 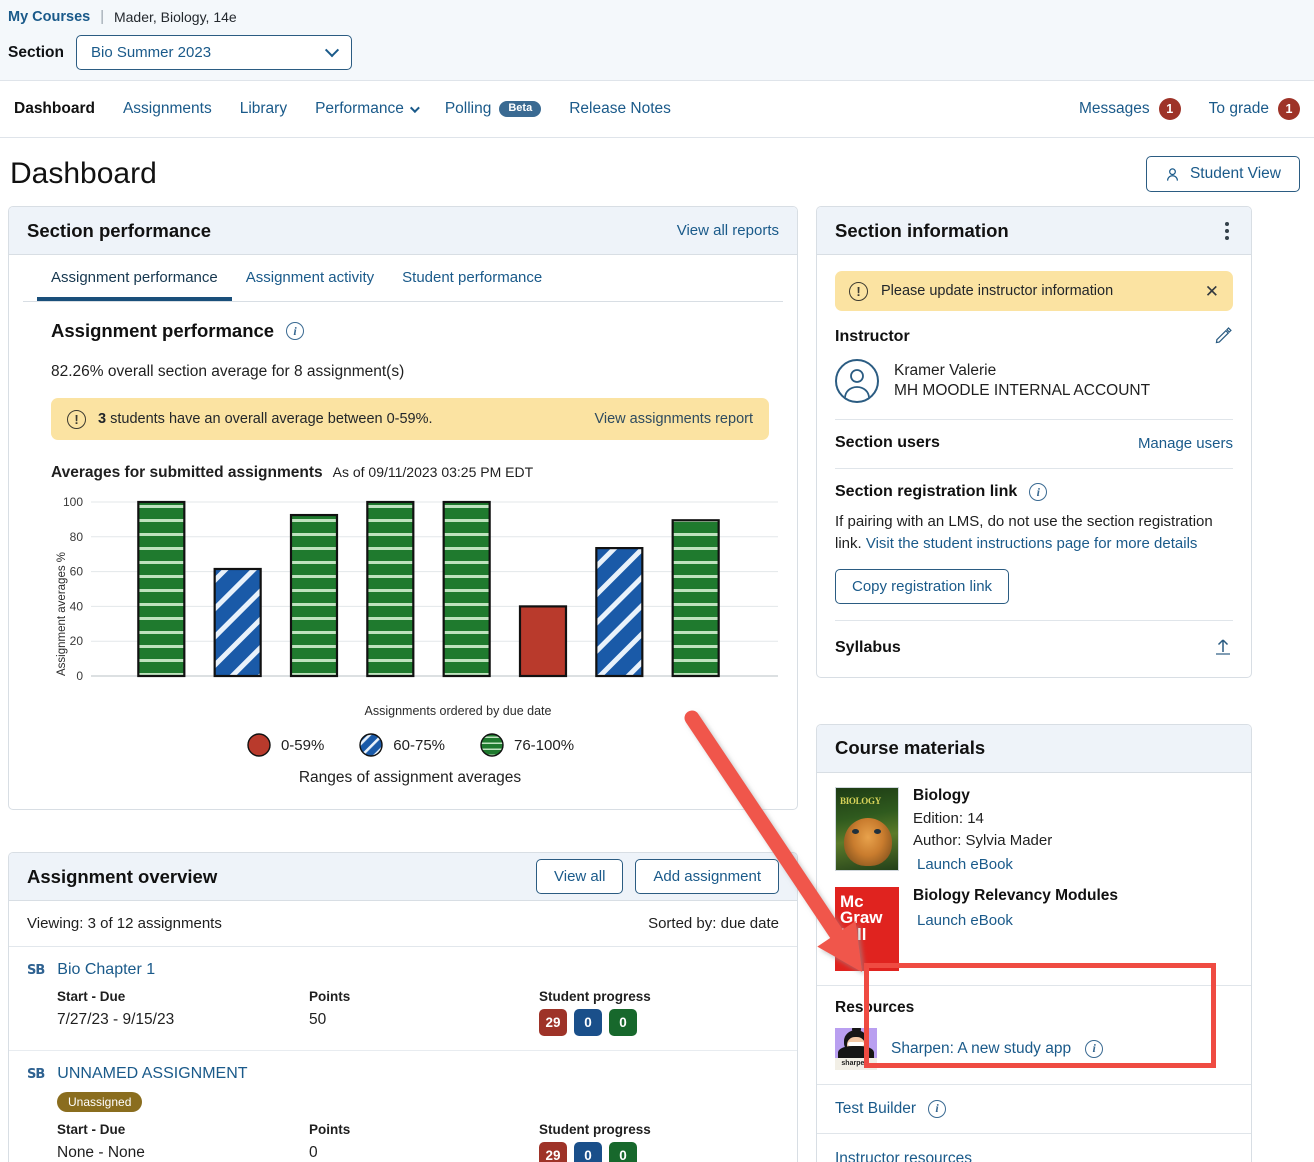 What do you see at coordinates (580, 876) in the screenshot?
I see `view-all-button: View all` at bounding box center [580, 876].